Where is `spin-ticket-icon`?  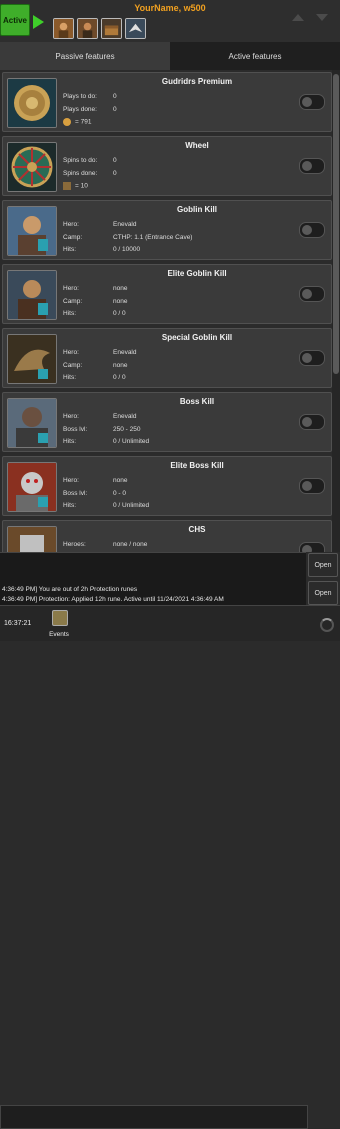 spin-ticket-icon is located at coordinates (67, 186).